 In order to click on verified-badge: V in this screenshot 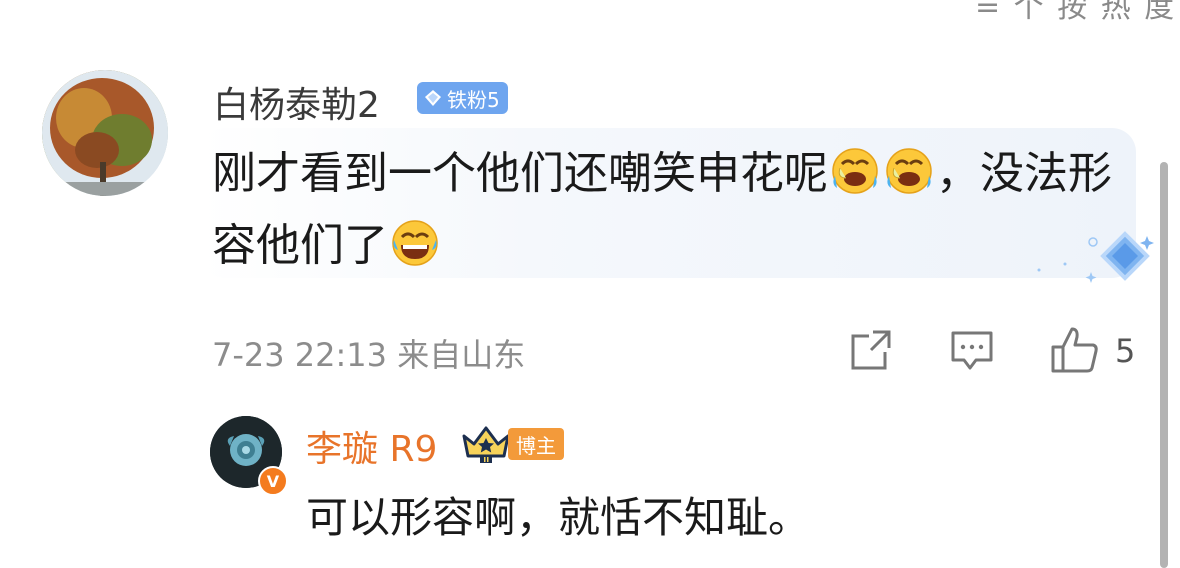, I will do `click(273, 481)`.